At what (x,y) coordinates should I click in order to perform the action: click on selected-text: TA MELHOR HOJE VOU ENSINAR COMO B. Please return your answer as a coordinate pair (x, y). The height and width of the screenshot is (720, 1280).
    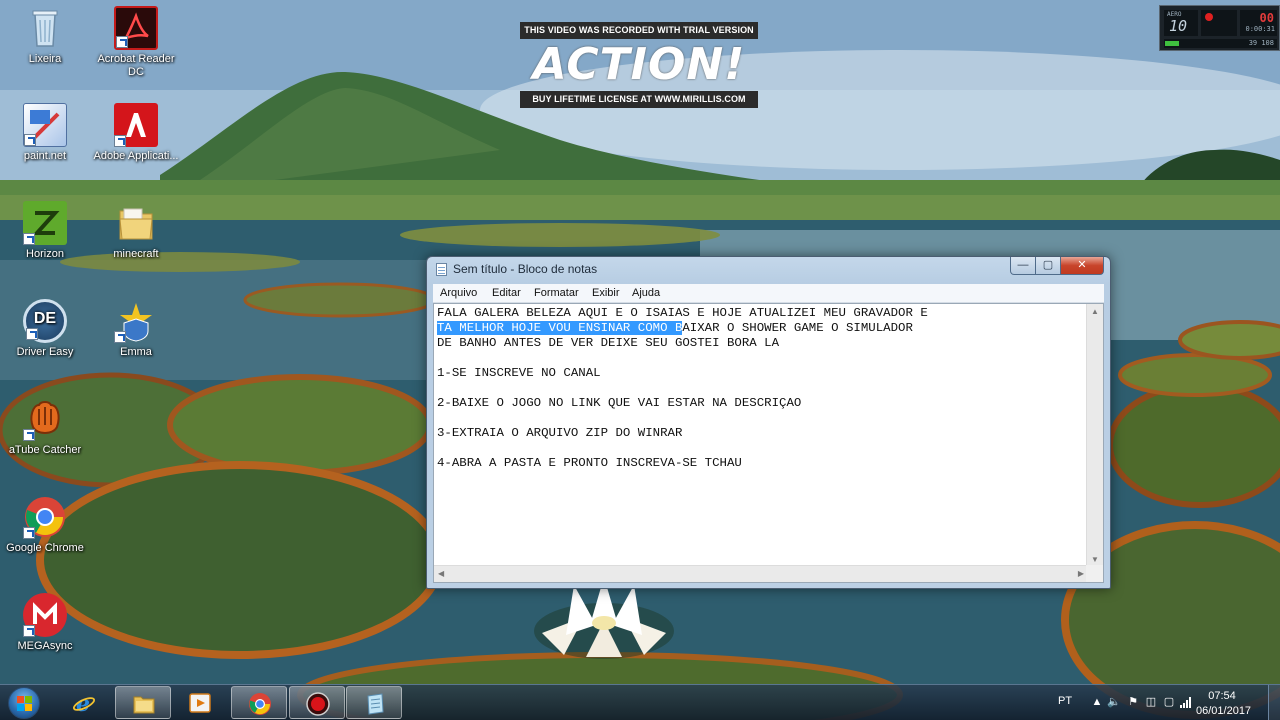
    Looking at the image, I should click on (560, 328).